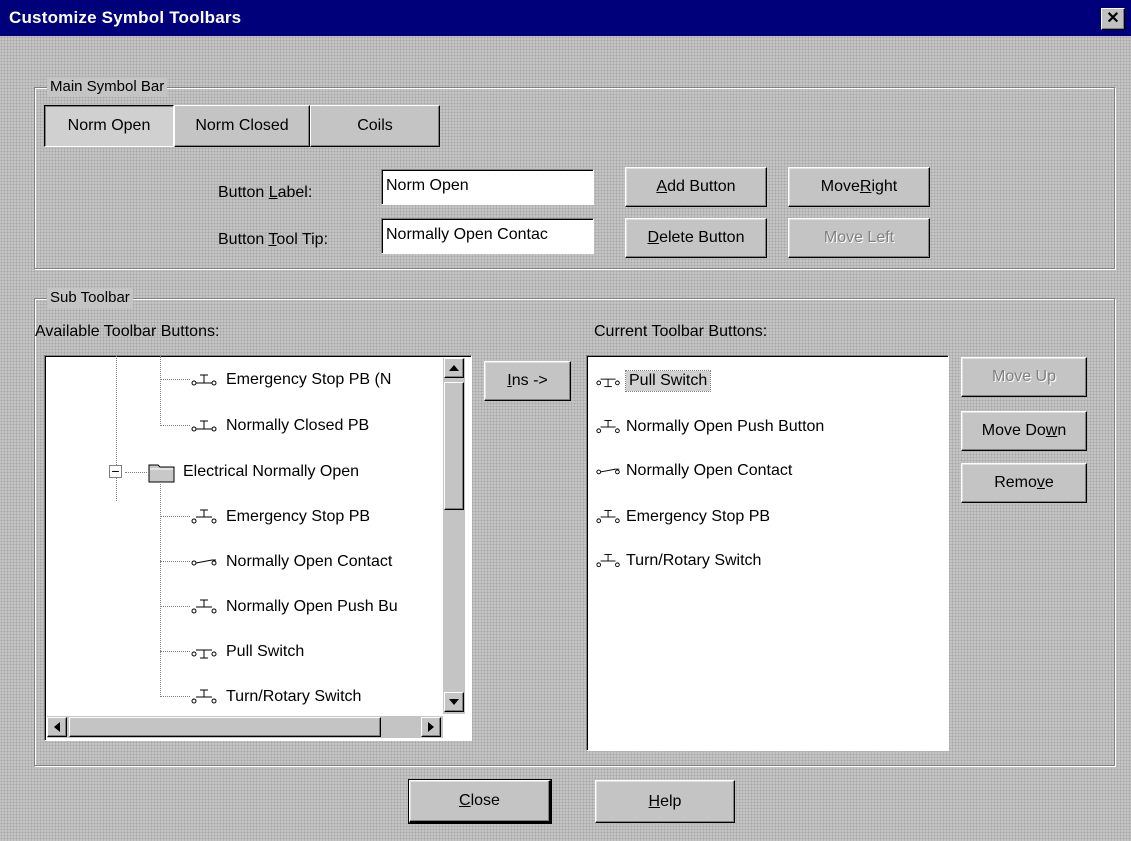 The height and width of the screenshot is (841, 1131). What do you see at coordinates (527, 381) in the screenshot?
I see `insert-button: Ins ->` at bounding box center [527, 381].